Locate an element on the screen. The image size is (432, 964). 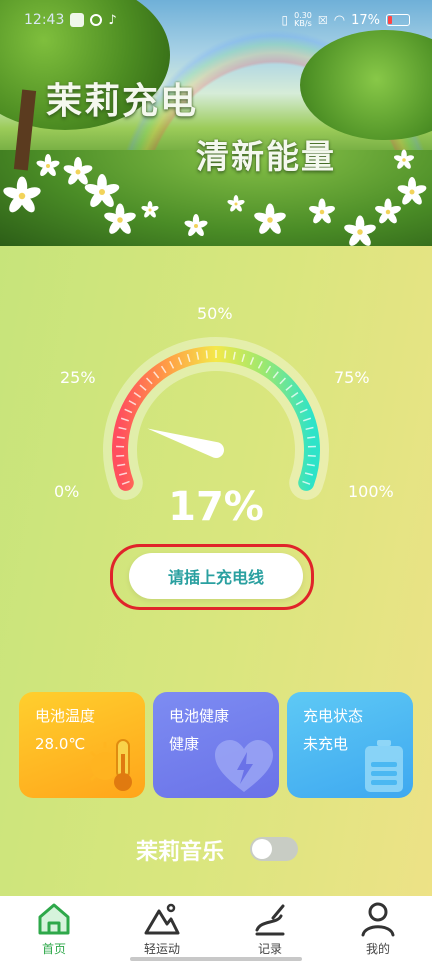
heart-bolt-icon is located at coordinates (244, 766).